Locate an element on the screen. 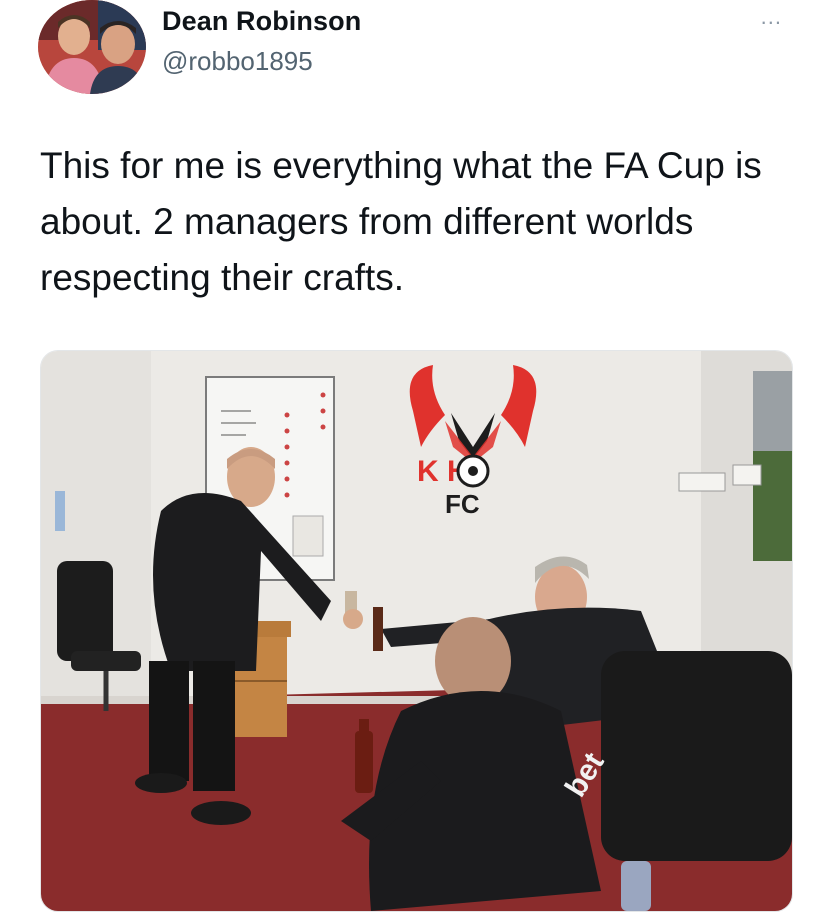  avatar-photo is located at coordinates (92, 47).